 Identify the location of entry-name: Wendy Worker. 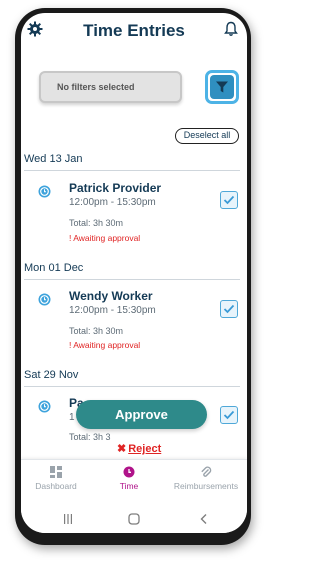
(111, 296).